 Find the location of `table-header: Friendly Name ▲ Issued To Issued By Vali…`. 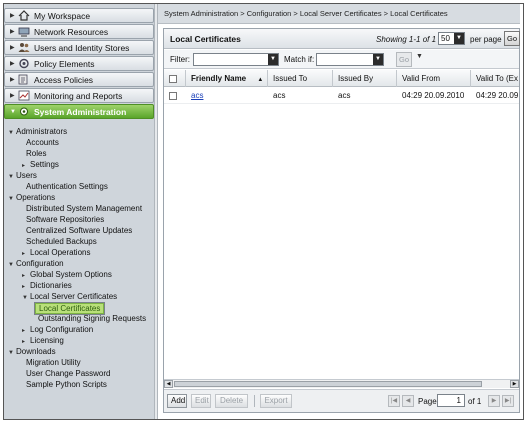

table-header: Friendly Name ▲ Issued To Issued By Vali… is located at coordinates (341, 78).